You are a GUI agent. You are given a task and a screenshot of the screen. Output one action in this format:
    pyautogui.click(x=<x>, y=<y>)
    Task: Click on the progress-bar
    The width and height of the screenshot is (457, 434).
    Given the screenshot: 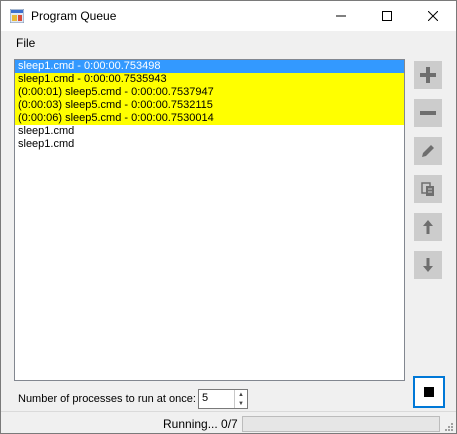 What is the action you would take?
    pyautogui.click(x=341, y=424)
    